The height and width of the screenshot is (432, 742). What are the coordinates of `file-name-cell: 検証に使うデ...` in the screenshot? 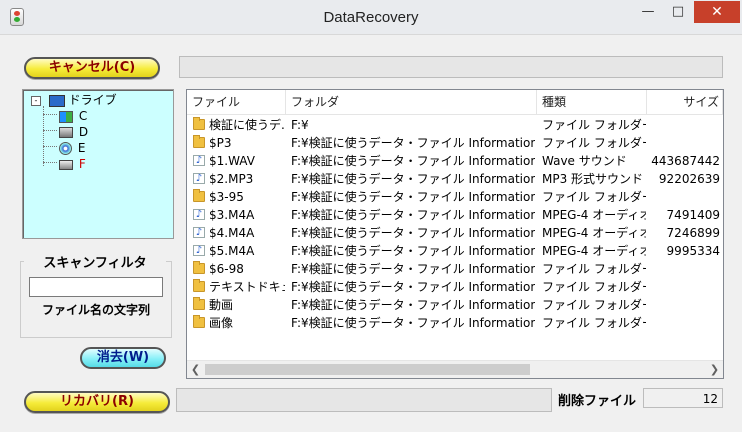 It's located at (247, 125).